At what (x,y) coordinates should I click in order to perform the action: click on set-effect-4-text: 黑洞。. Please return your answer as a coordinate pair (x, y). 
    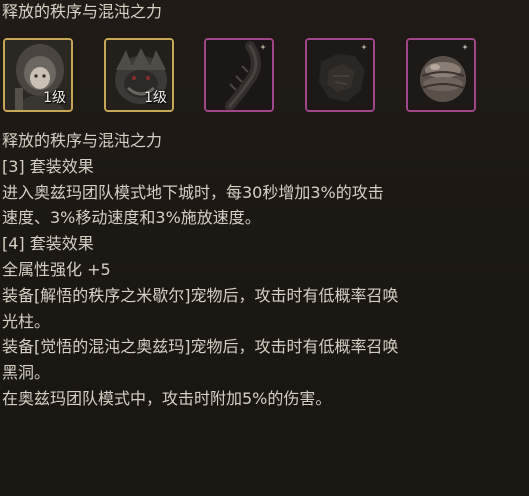
    Looking at the image, I should click on (26, 373).